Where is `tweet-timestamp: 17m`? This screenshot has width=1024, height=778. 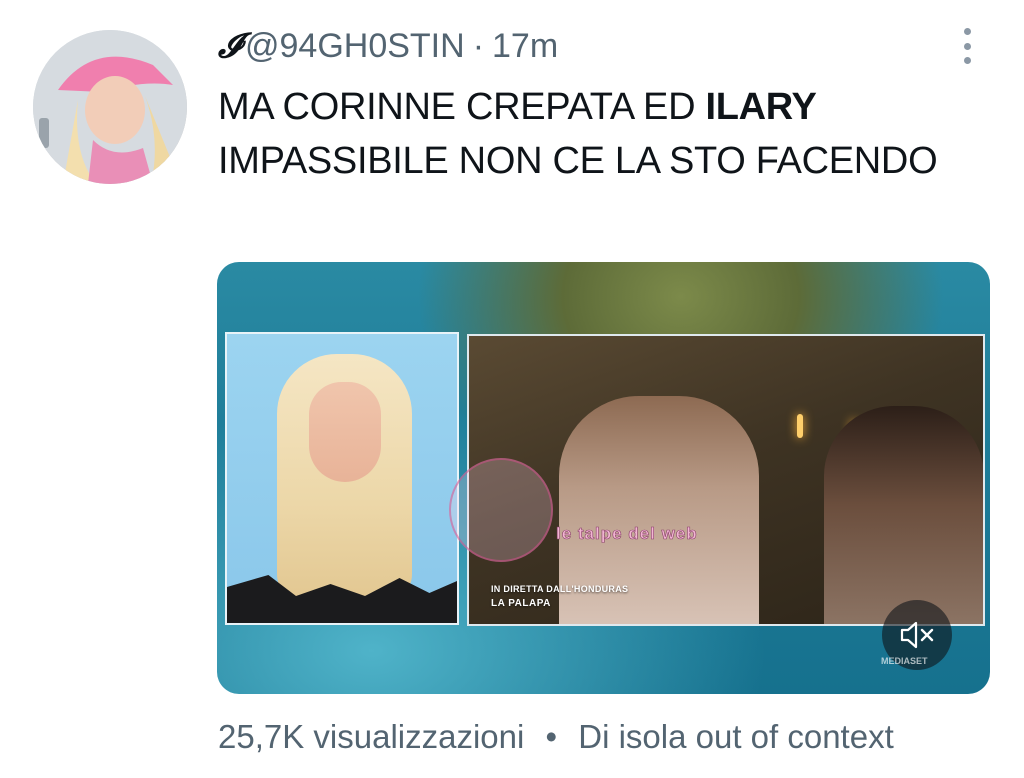 tweet-timestamp: 17m is located at coordinates (525, 46).